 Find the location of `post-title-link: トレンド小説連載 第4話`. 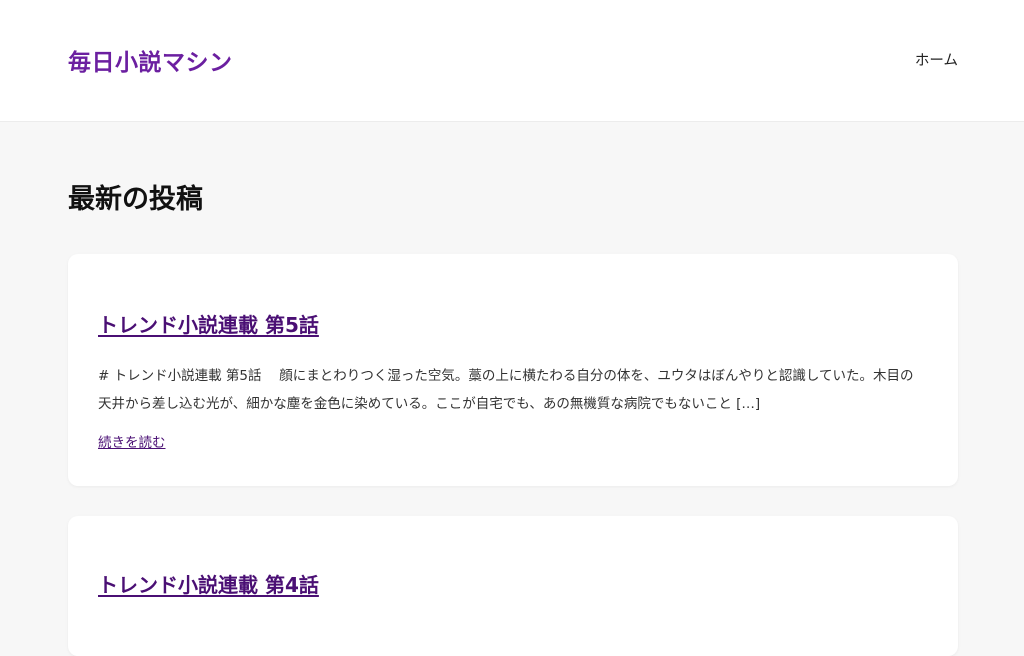

post-title-link: トレンド小説連載 第4話 is located at coordinates (208, 585).